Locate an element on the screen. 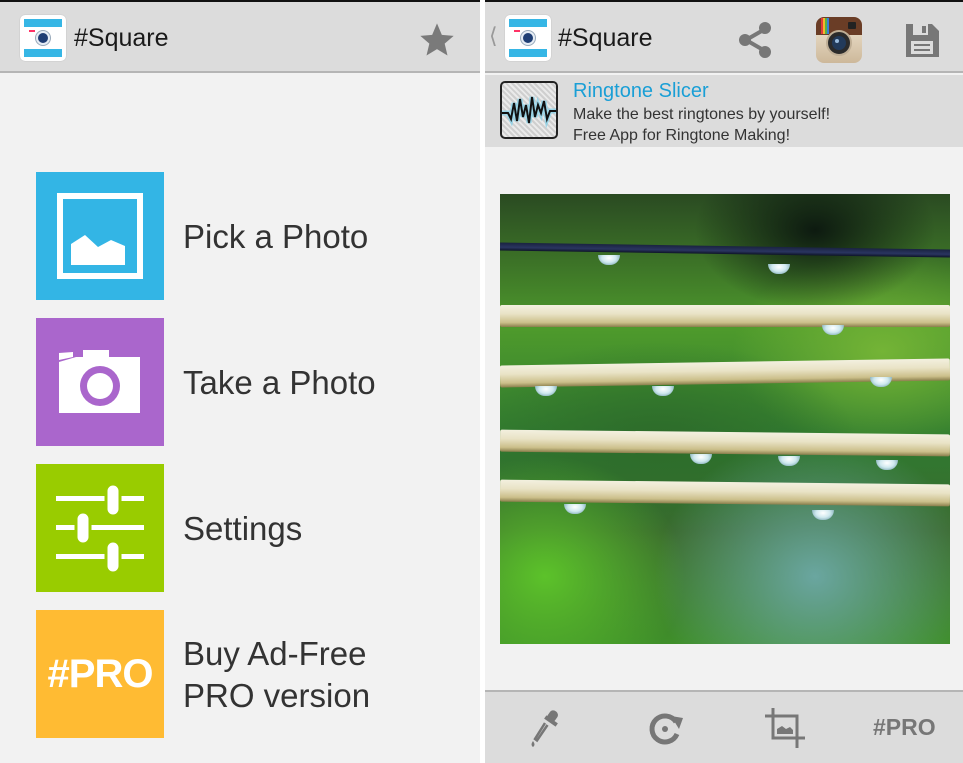 The image size is (963, 763). back-chevron-icon: ⟨ is located at coordinates (493, 36).